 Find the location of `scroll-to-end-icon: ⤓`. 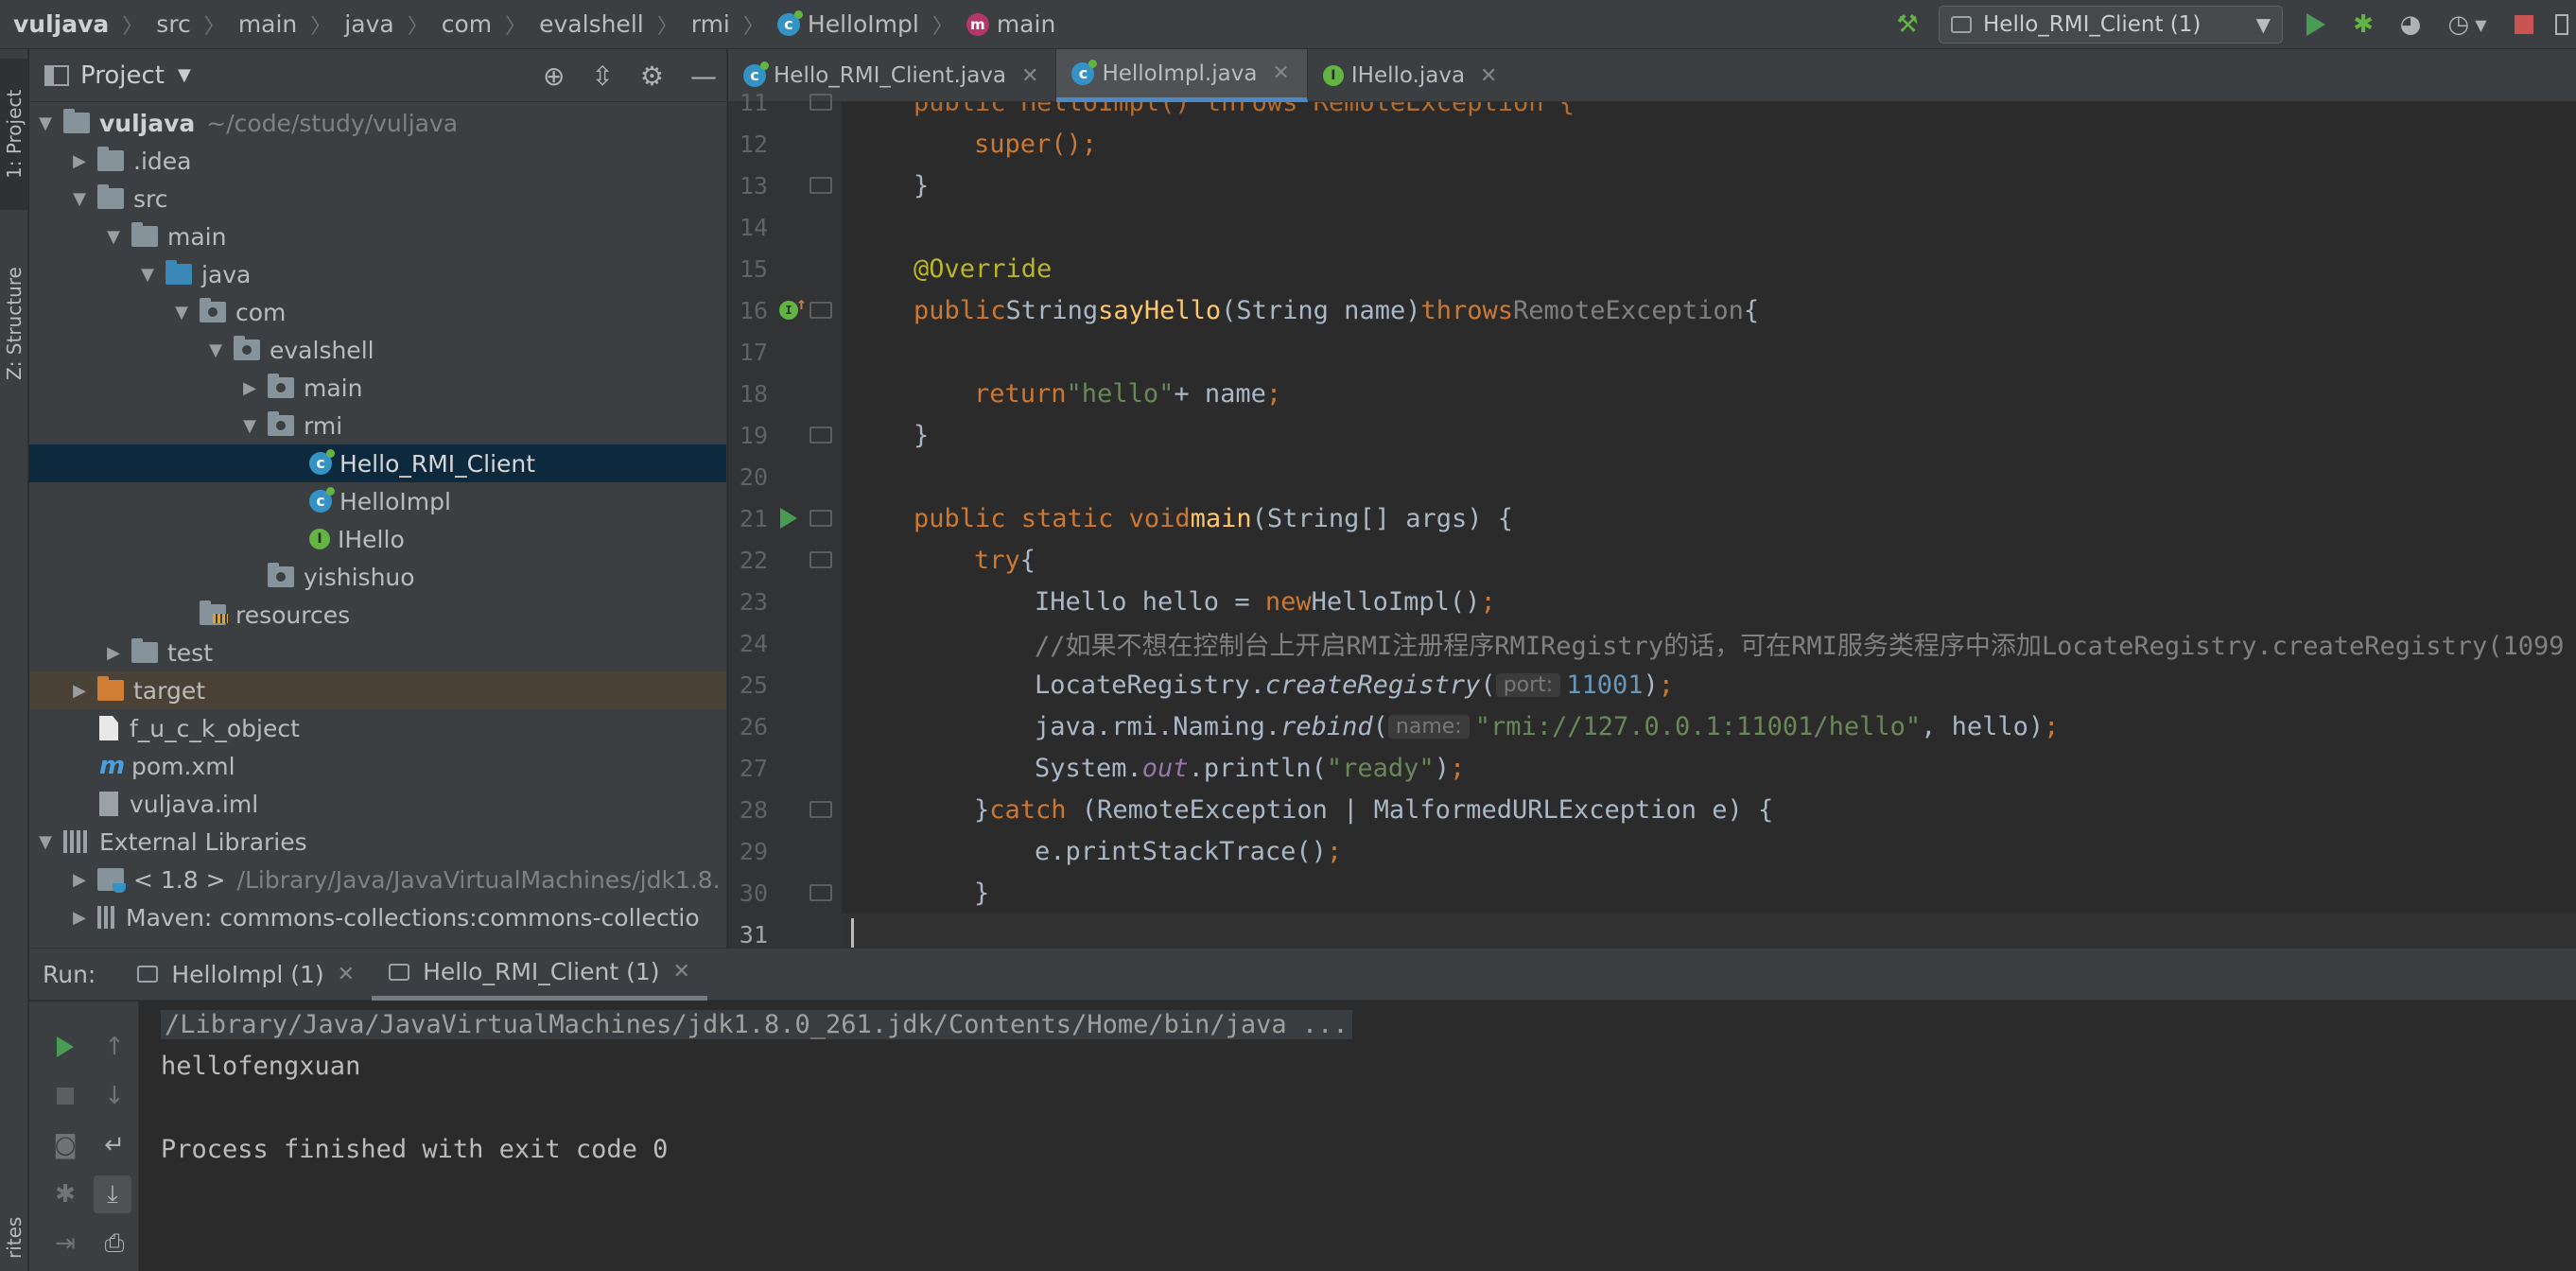

scroll-to-end-icon: ⤓ is located at coordinates (112, 1194).